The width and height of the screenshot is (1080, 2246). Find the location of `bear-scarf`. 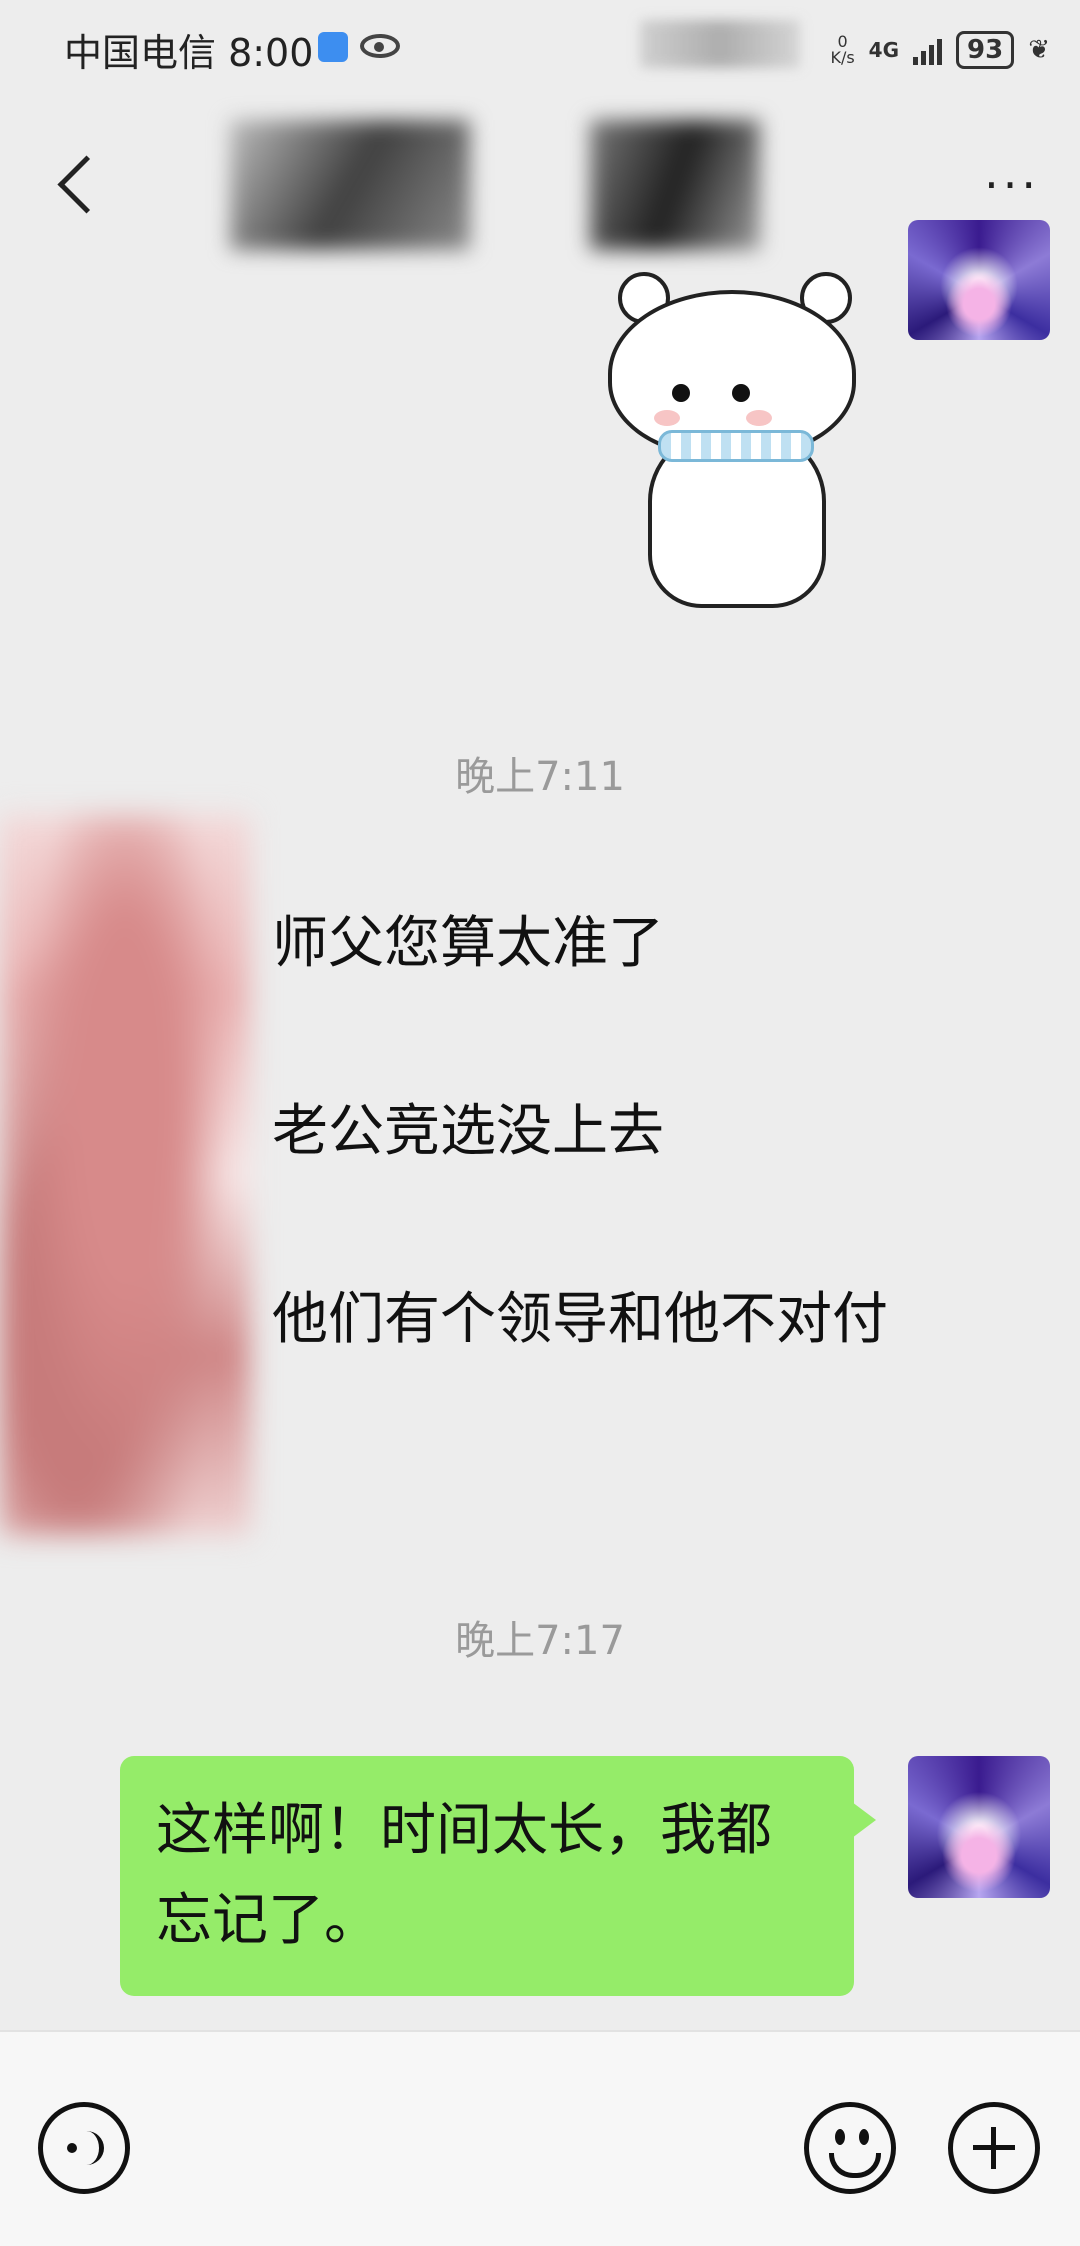

bear-scarf is located at coordinates (736, 446).